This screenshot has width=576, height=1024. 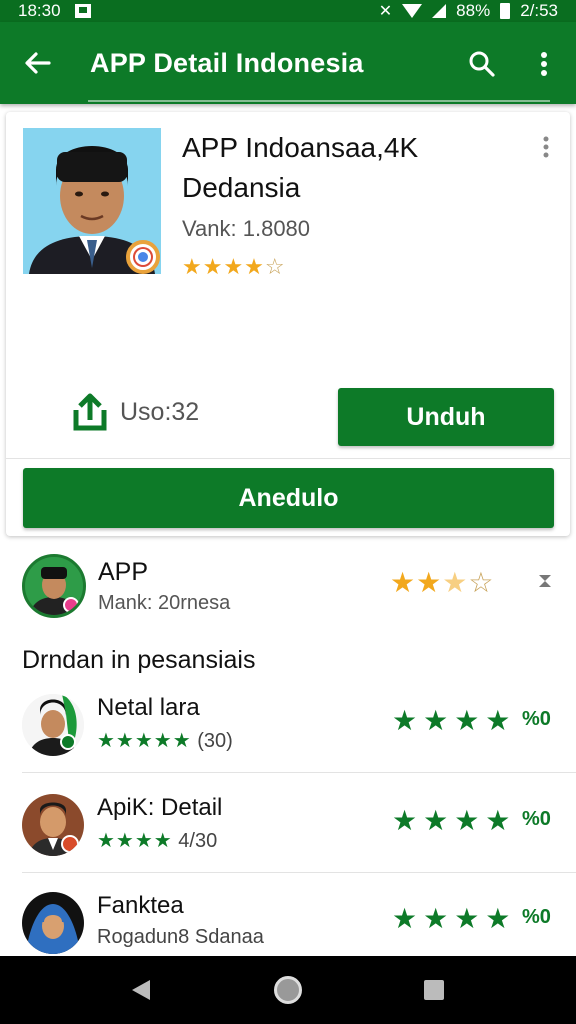 I want to click on hourglass-icon, so click(x=545, y=581).